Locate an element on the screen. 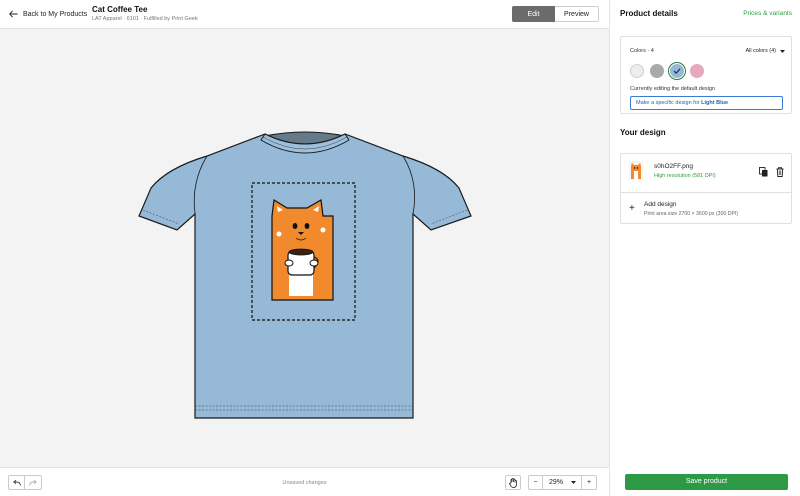 The image size is (800, 496). back-link: Back to My Products is located at coordinates (48, 14).